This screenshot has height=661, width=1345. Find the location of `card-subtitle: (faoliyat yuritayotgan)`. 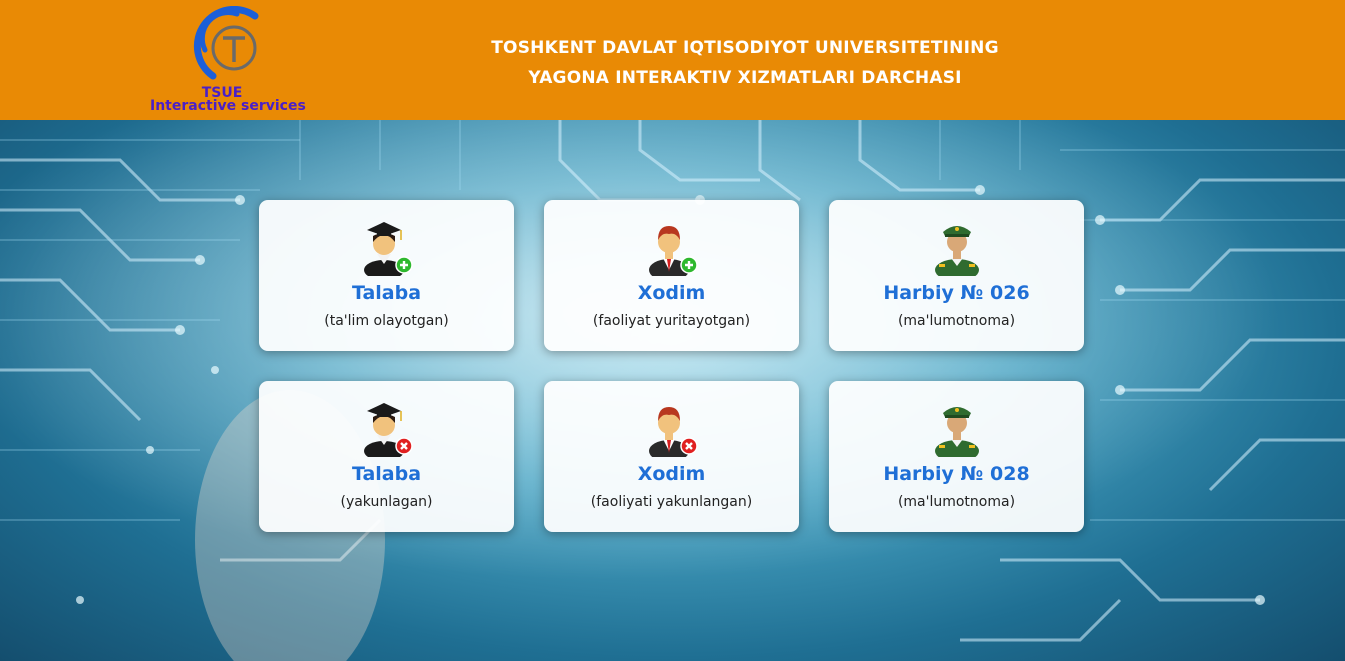

card-subtitle: (faoliyat yuritayotgan) is located at coordinates (671, 321).